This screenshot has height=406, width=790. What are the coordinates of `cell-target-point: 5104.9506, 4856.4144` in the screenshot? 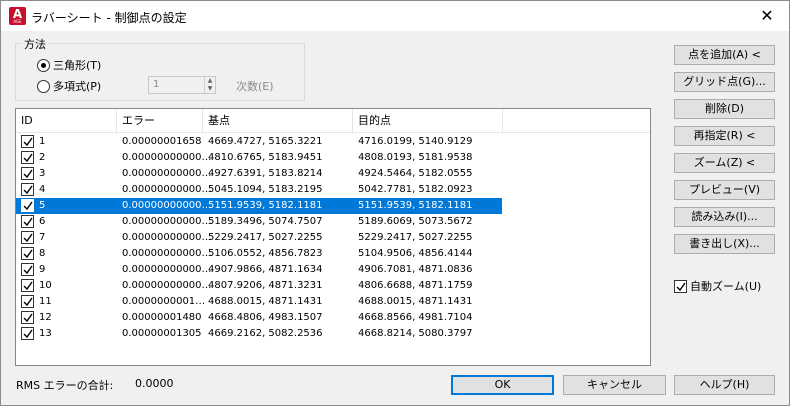 It's located at (415, 253).